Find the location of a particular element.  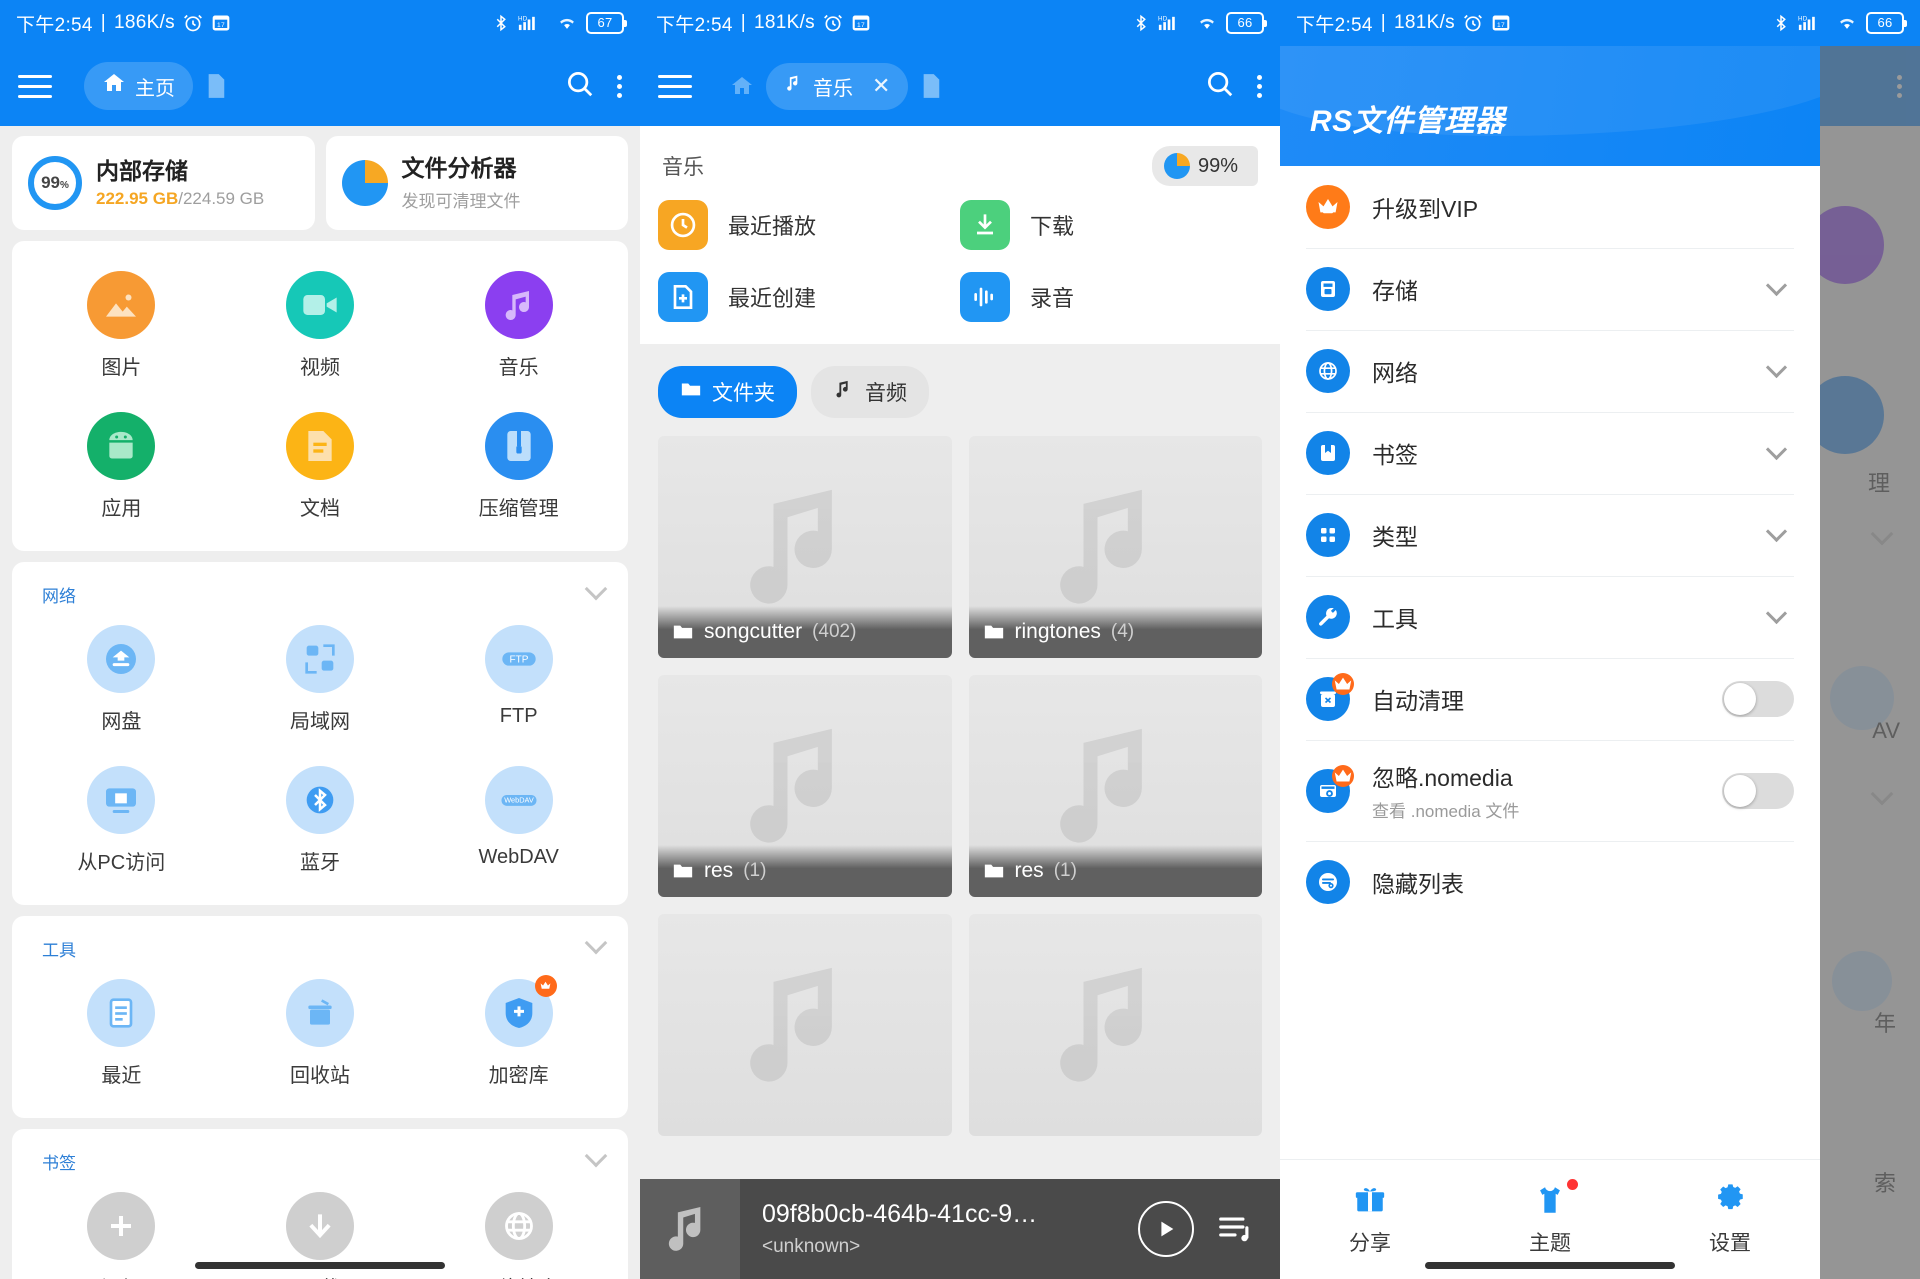

ignore-nomedia-toggle is located at coordinates (1758, 790).